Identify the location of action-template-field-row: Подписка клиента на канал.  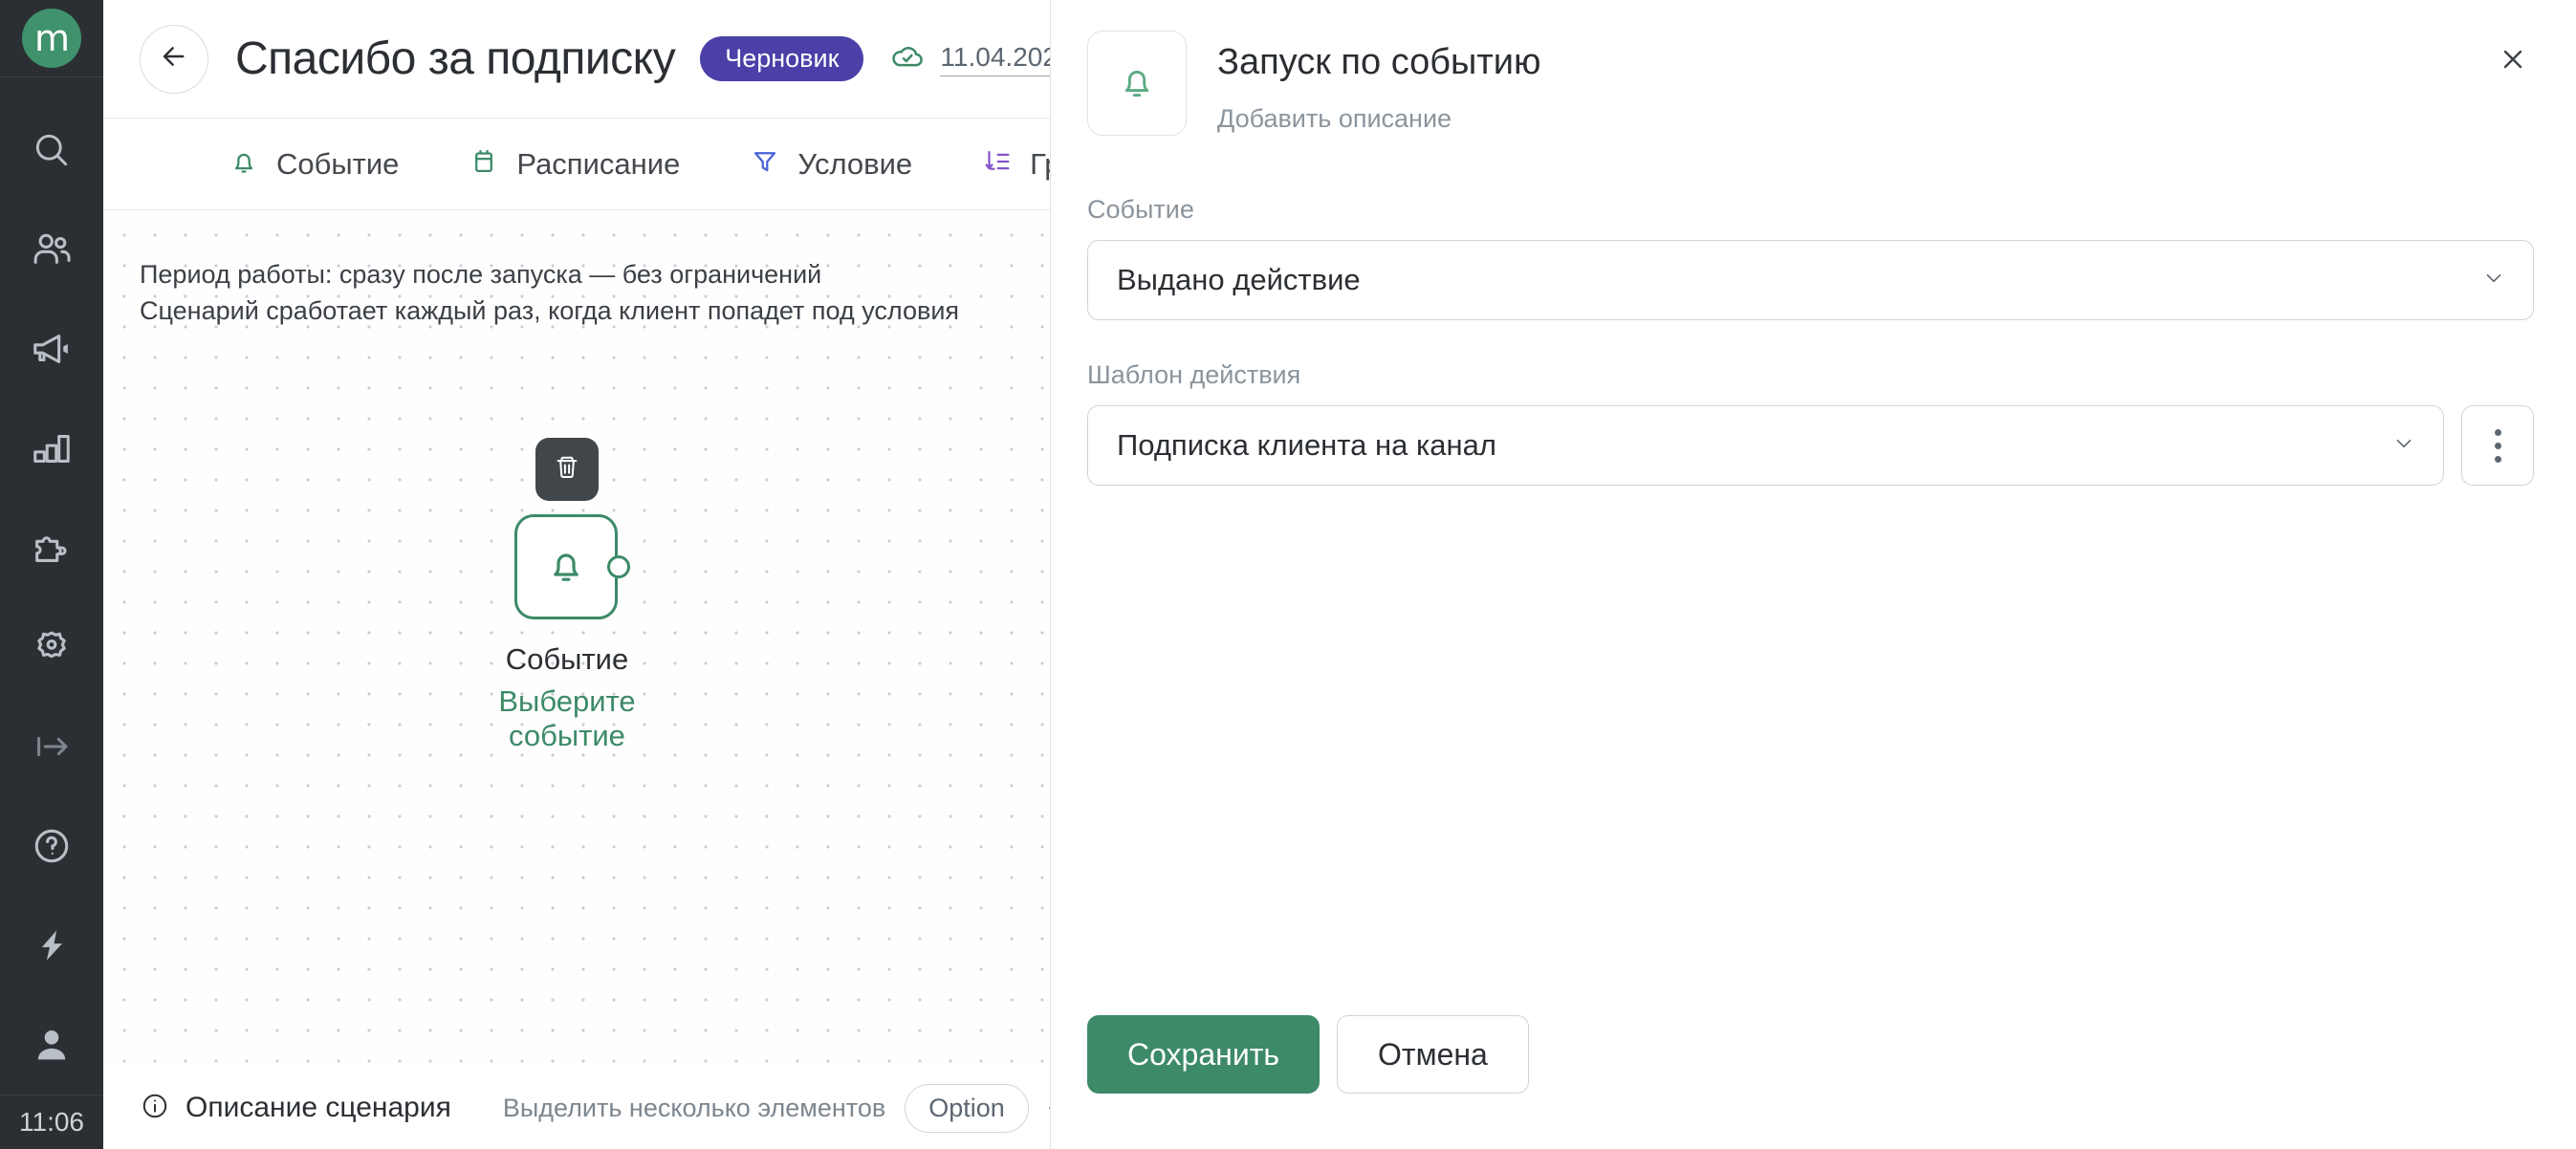
(1810, 445).